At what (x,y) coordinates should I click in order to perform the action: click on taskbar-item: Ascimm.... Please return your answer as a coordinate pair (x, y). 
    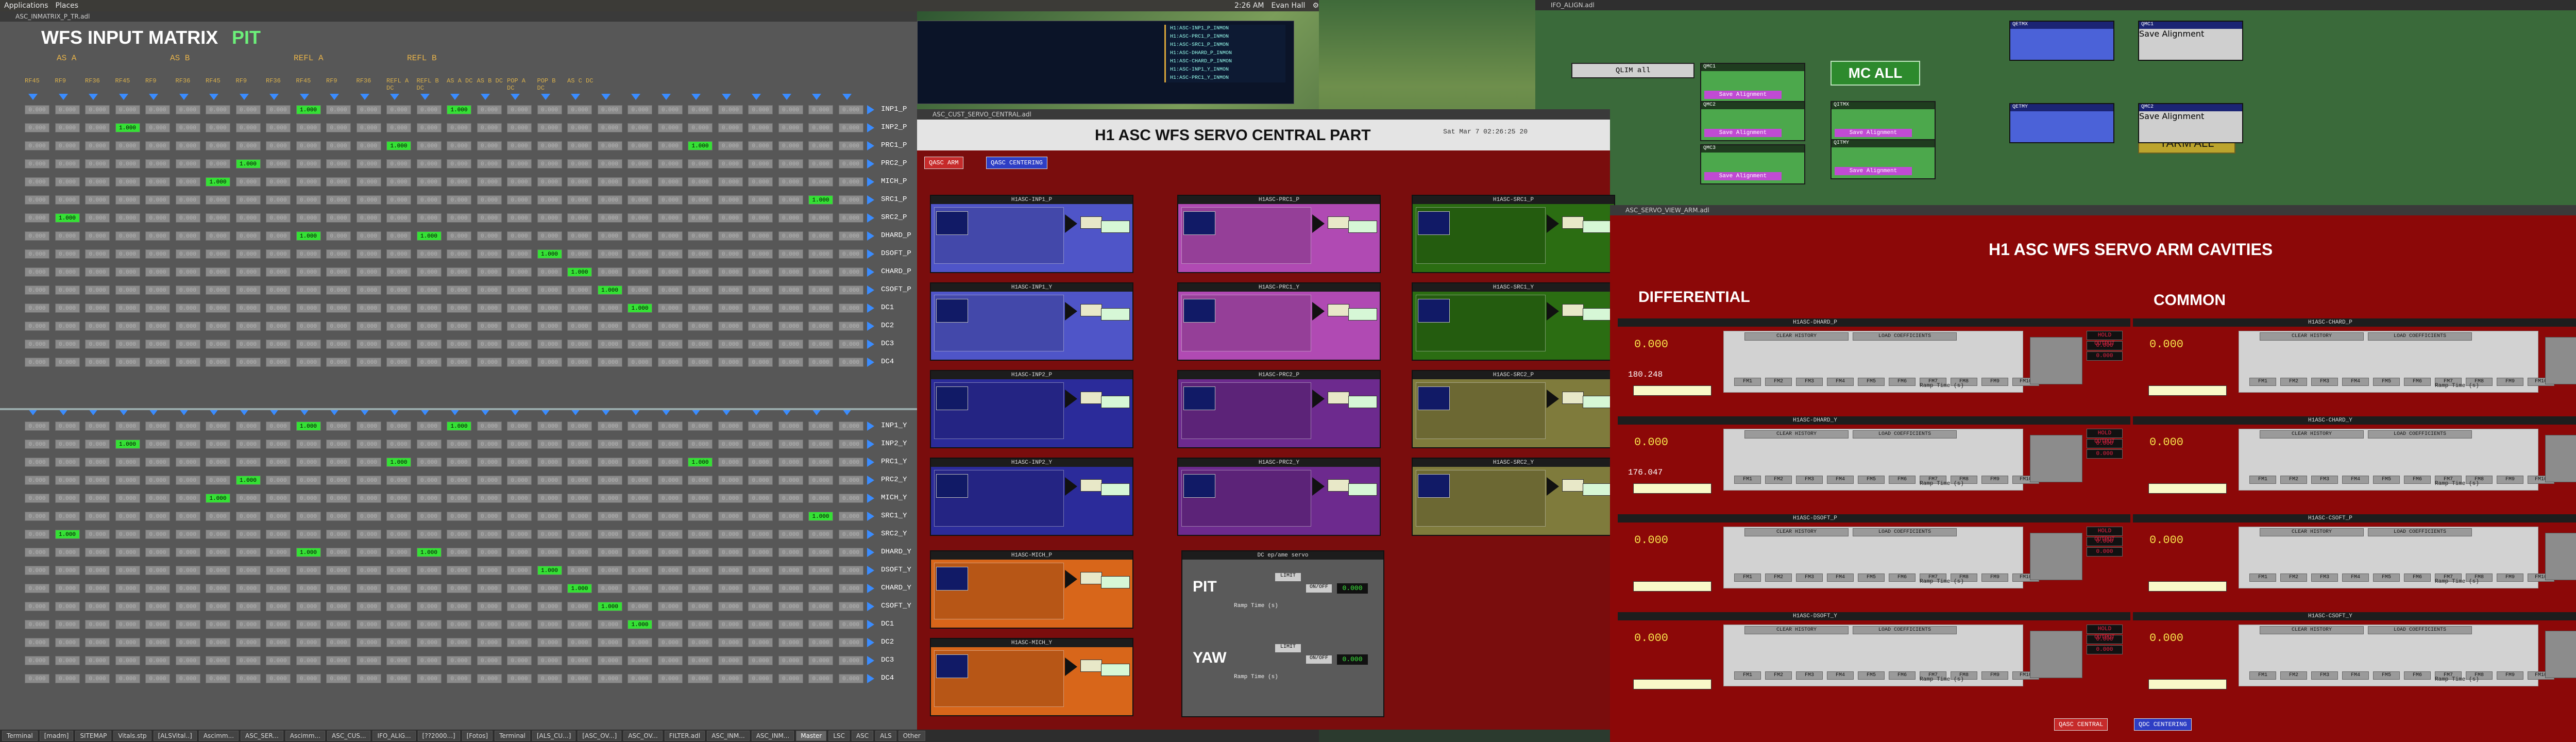
    Looking at the image, I should click on (218, 736).